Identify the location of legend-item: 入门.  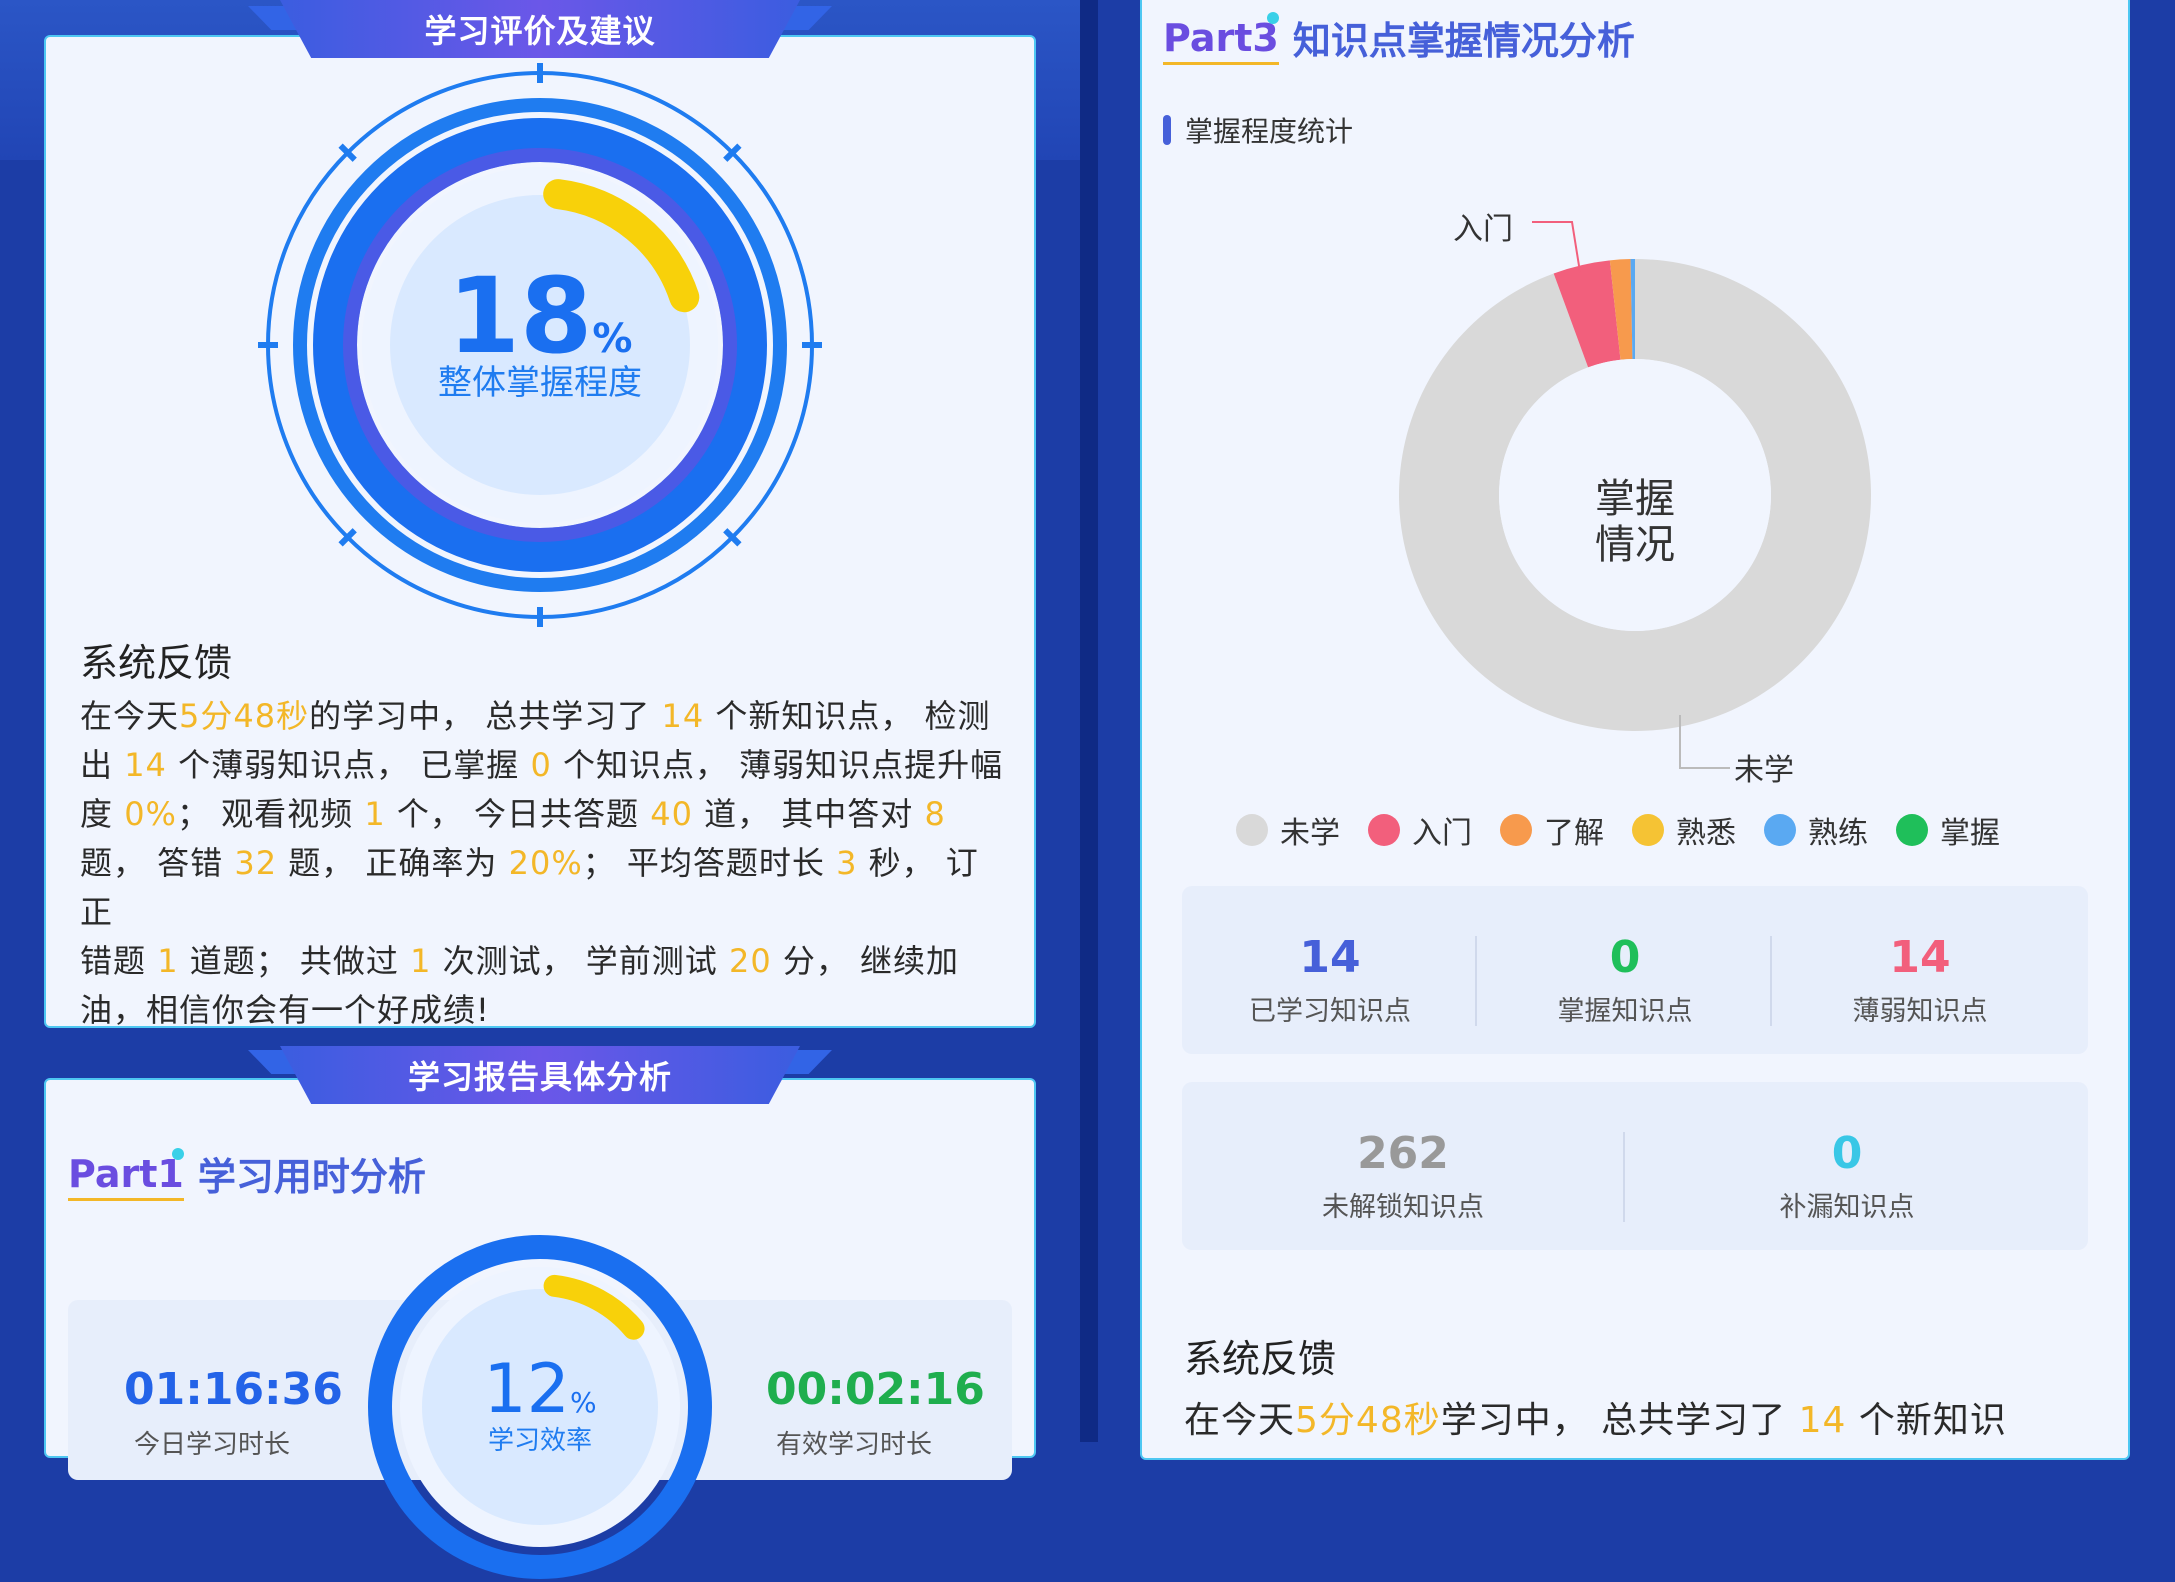
(1420, 830).